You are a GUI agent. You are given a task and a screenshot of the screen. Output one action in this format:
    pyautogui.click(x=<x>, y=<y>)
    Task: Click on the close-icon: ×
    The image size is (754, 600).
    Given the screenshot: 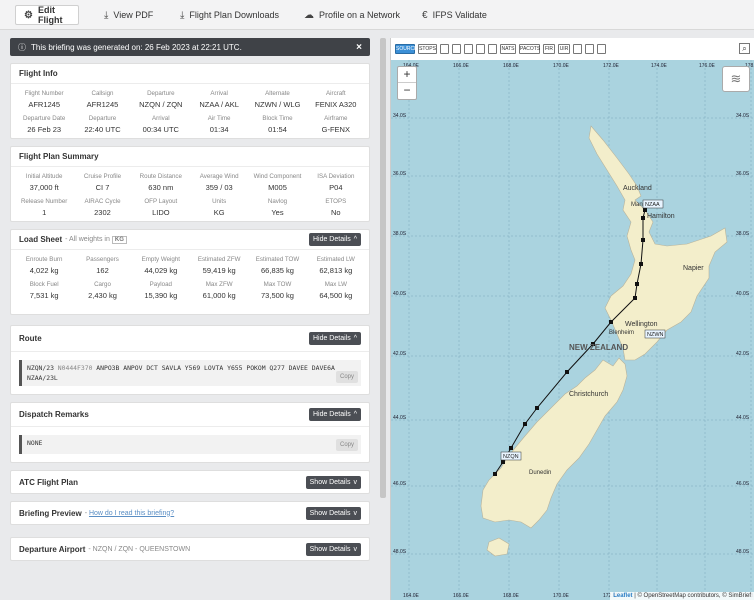 What is the action you would take?
    pyautogui.click(x=359, y=47)
    